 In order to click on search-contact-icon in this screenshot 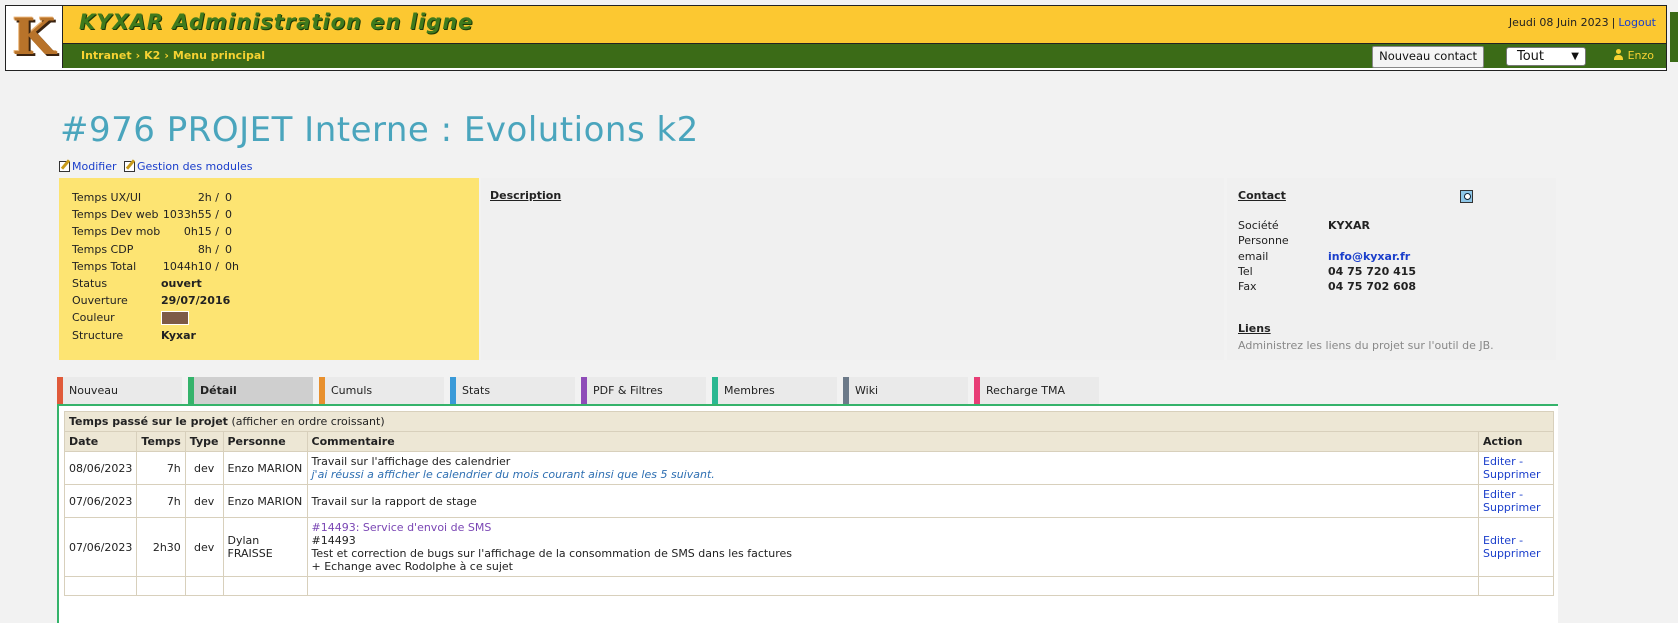, I will do `click(1466, 196)`.